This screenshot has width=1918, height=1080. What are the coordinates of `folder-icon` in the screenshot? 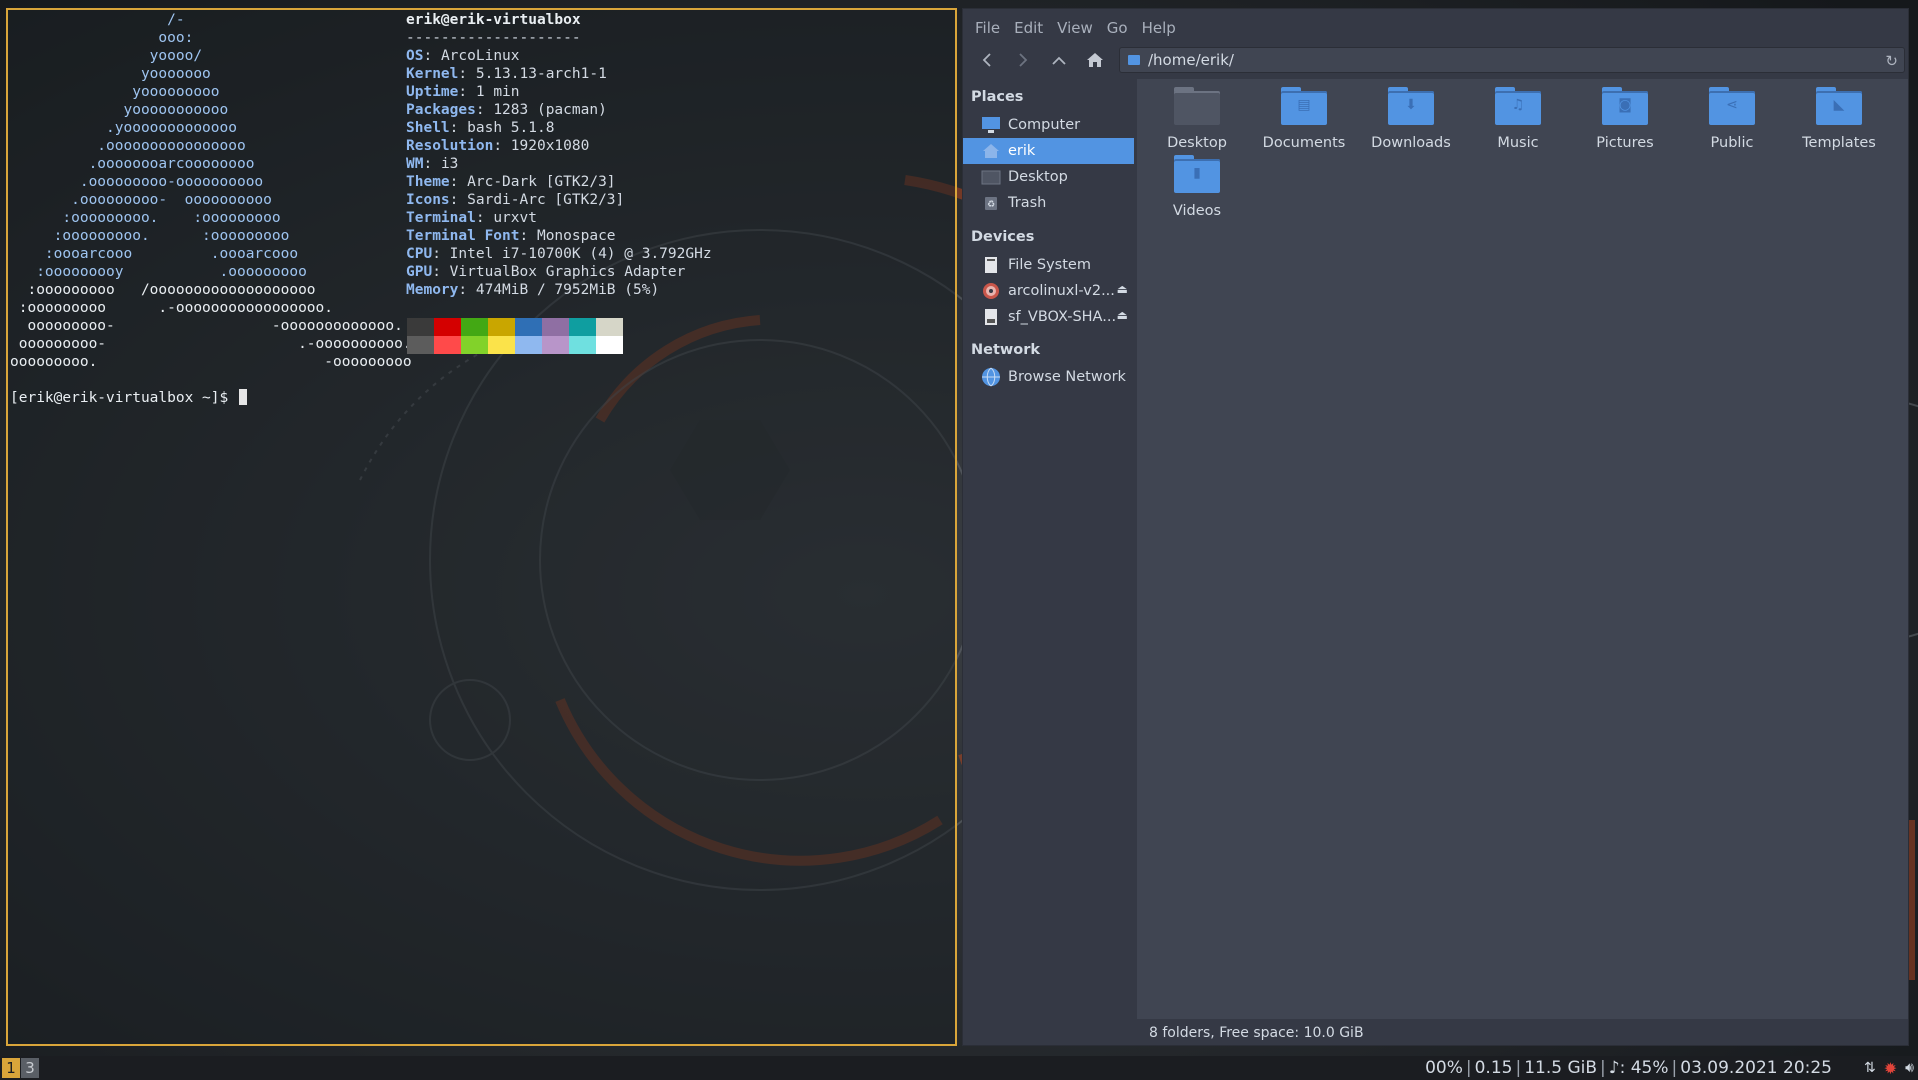 It's located at (1134, 60).